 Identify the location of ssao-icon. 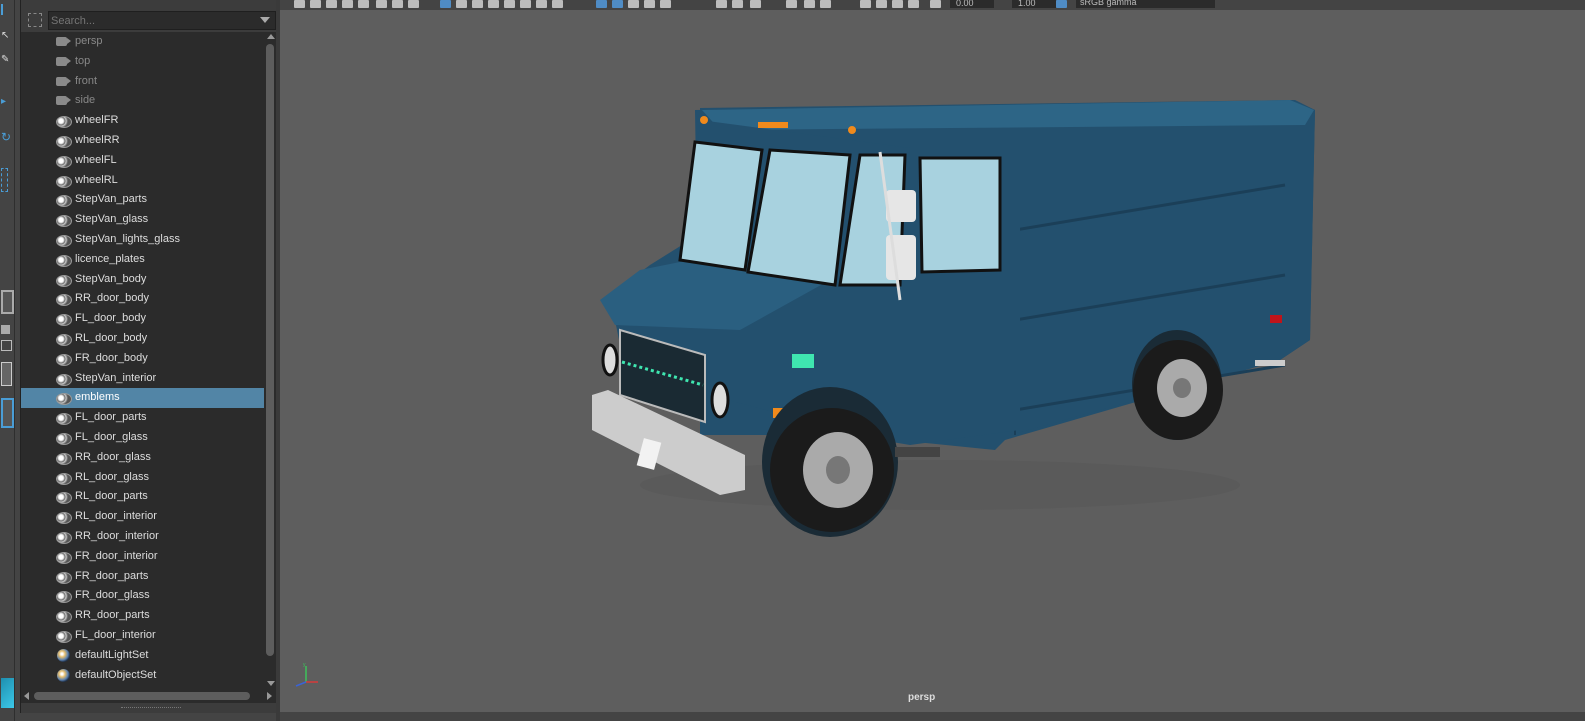
(721, 4).